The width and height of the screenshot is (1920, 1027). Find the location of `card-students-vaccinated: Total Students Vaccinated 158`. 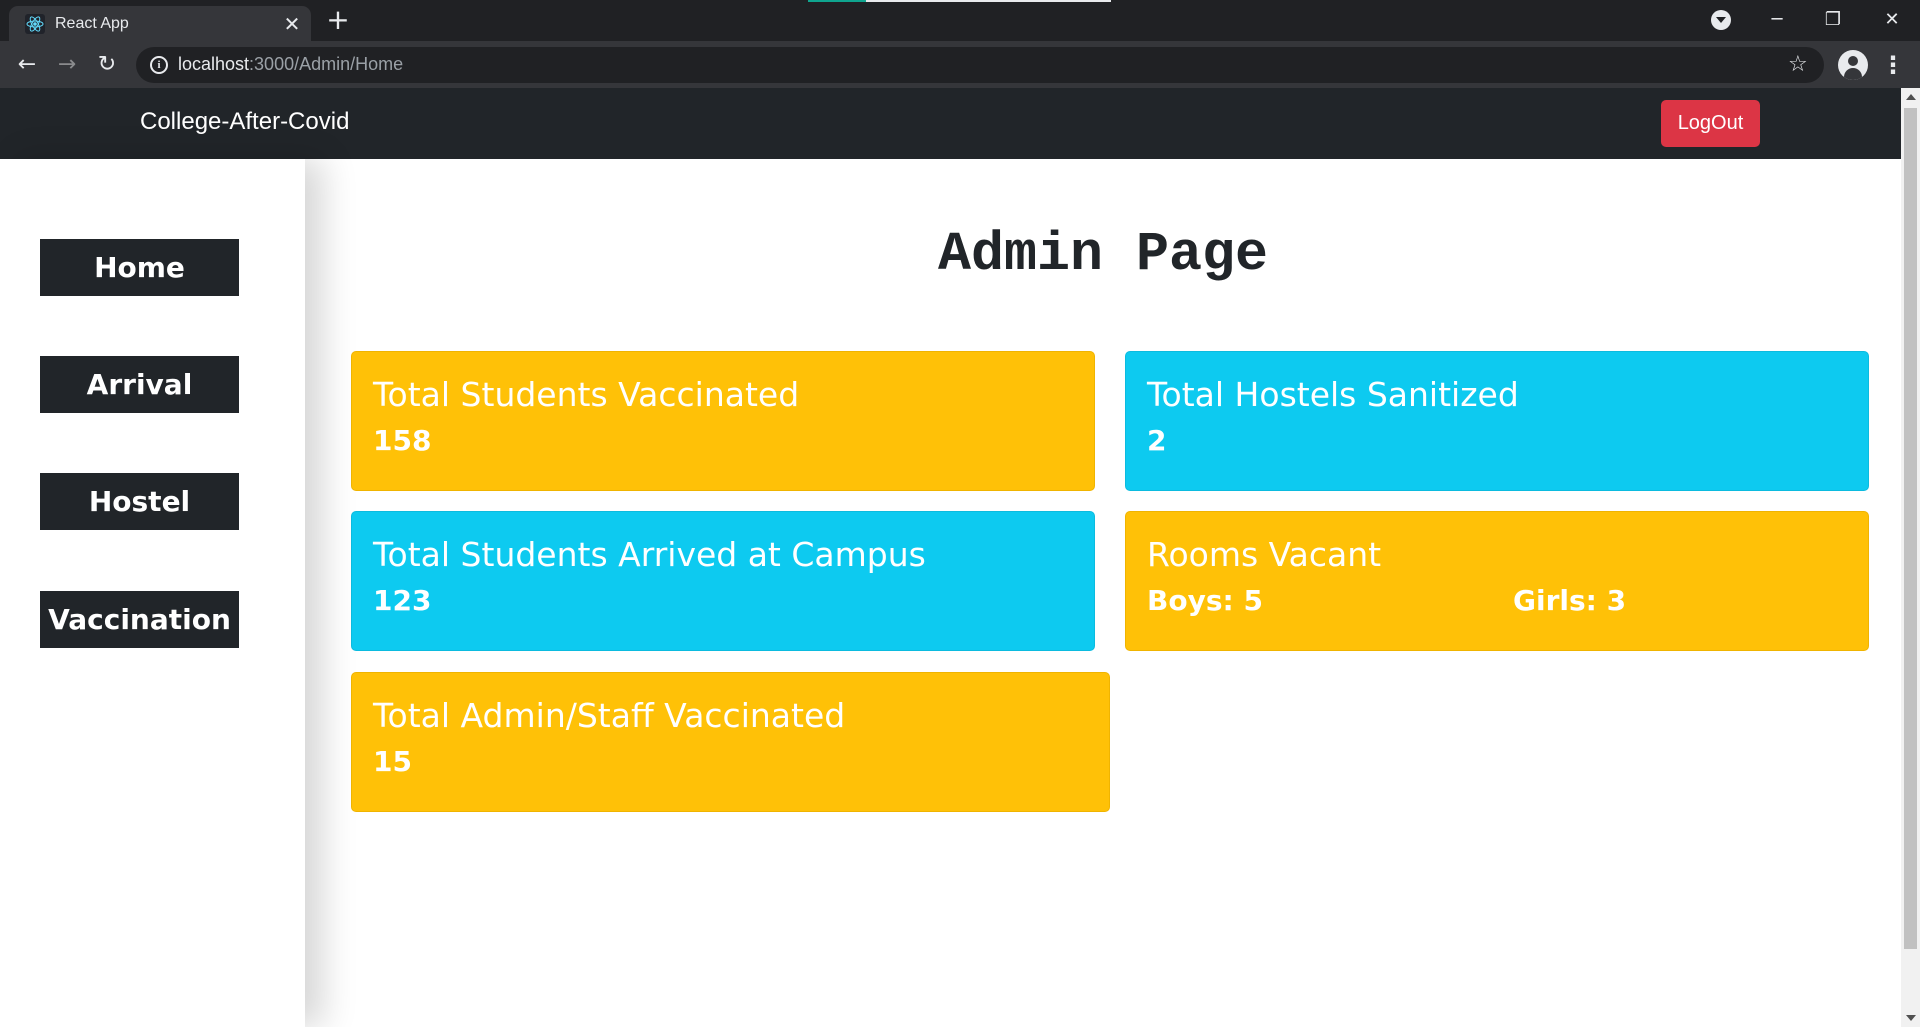

card-students-vaccinated: Total Students Vaccinated 158 is located at coordinates (723, 421).